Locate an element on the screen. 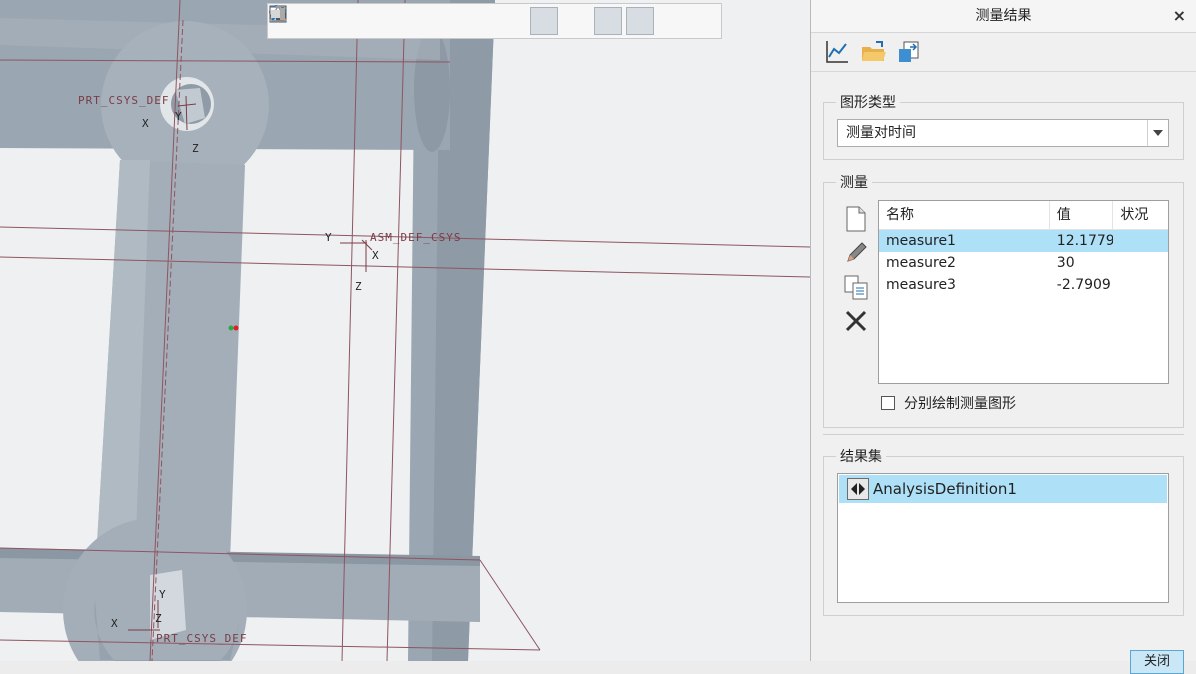 This screenshot has width=1196, height=674. csys-label-bottom: PRT_CSYS_DEF is located at coordinates (201, 638).